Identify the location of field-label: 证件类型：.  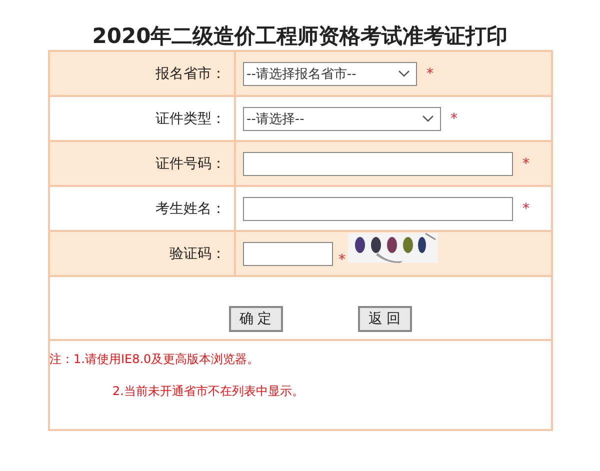
(191, 119).